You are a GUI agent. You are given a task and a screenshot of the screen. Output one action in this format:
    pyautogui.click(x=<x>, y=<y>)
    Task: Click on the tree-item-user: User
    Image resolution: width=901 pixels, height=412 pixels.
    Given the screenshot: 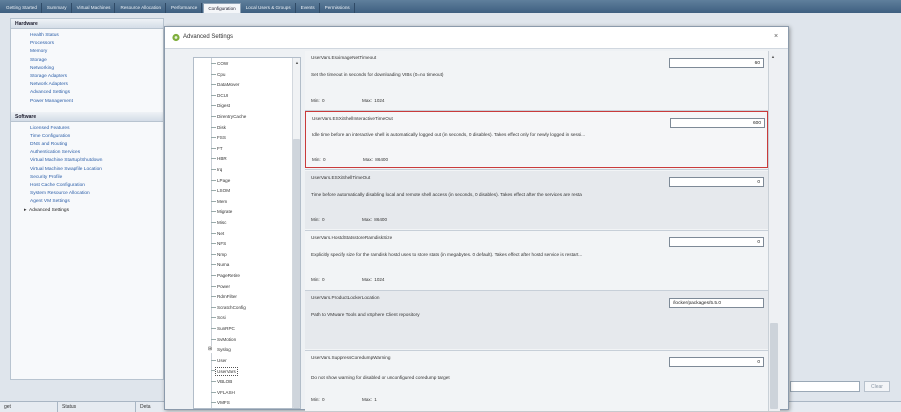 What is the action you would take?
    pyautogui.click(x=242, y=360)
    